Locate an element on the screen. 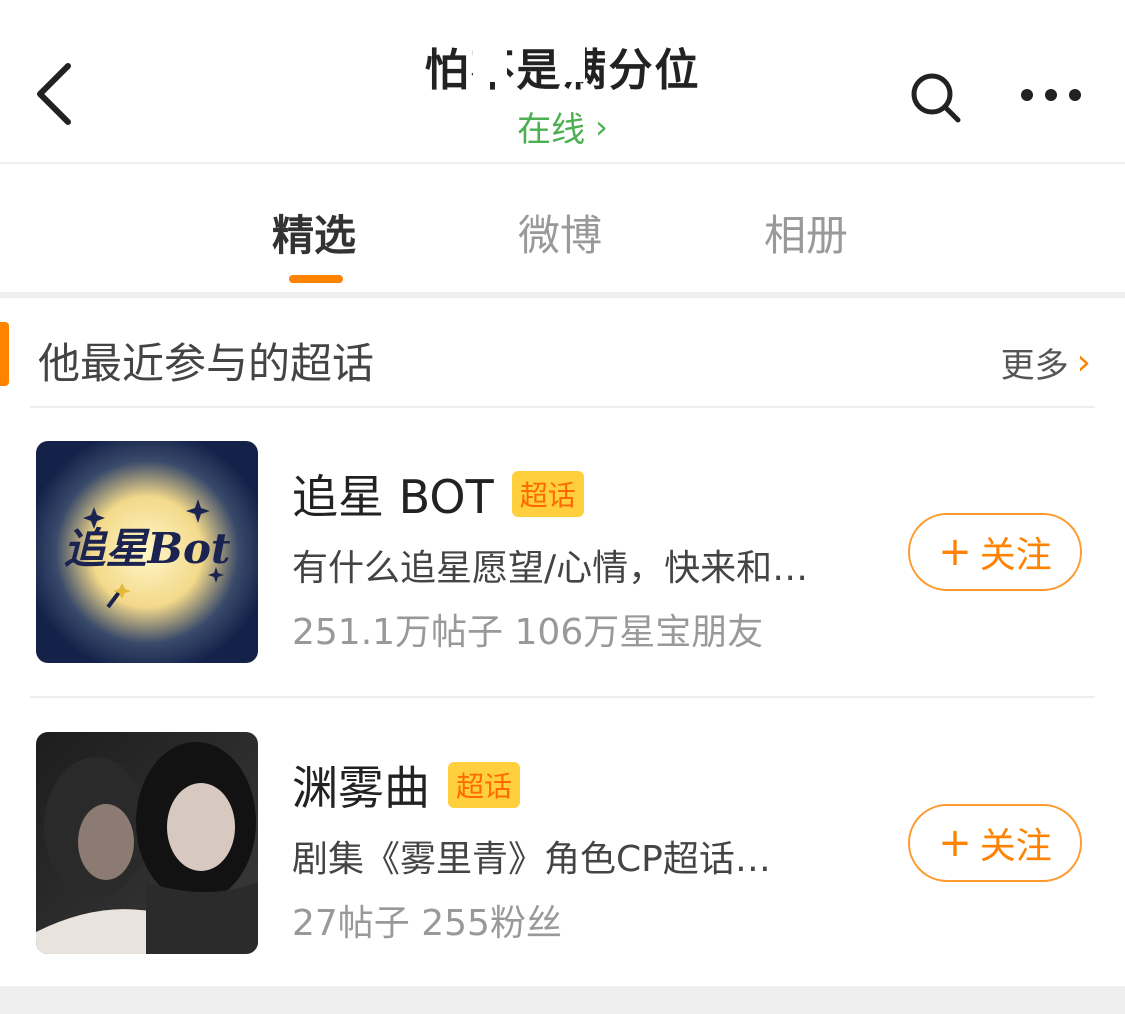 This screenshot has width=1125, height=1014. topic-name: 渊雾曲 超话 is located at coordinates (406, 785).